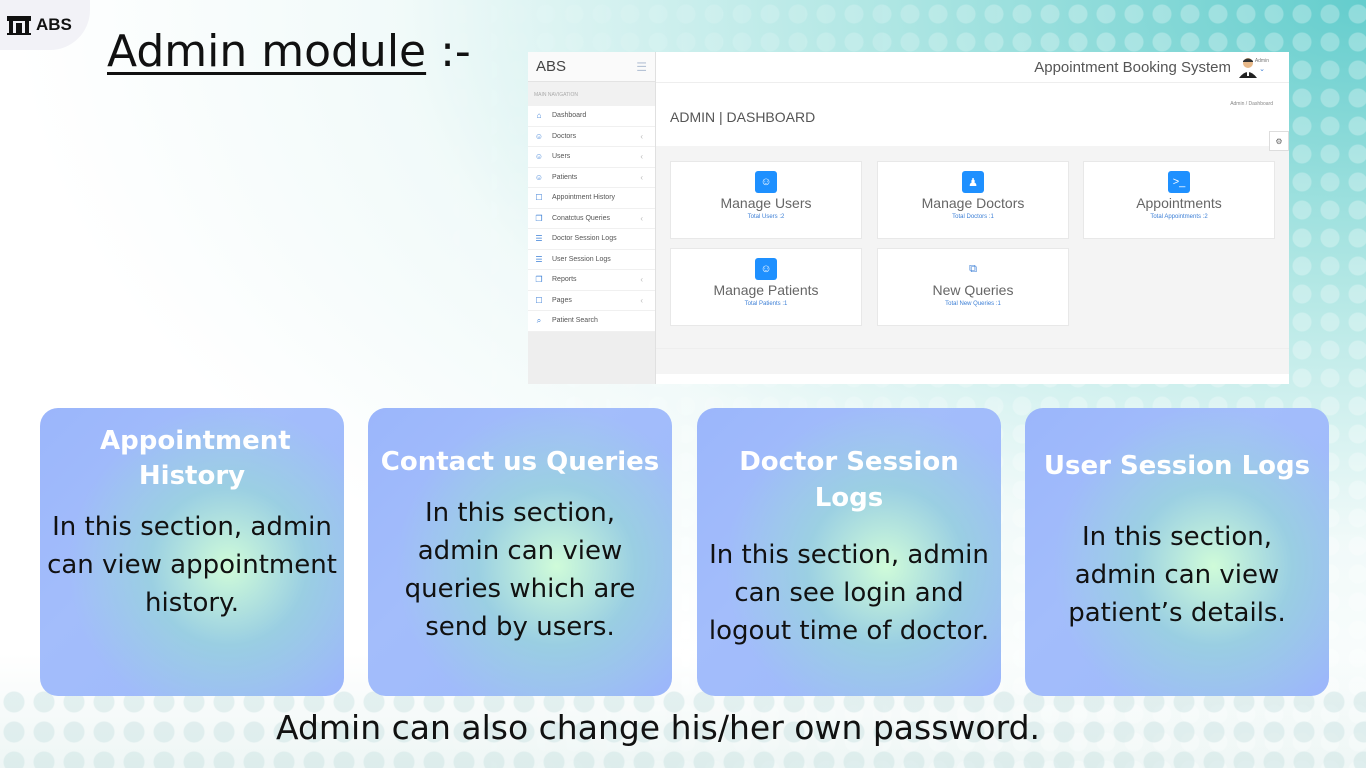 The image size is (1366, 768). I want to click on sidebar-item: ☐ Appointment History, so click(591, 198).